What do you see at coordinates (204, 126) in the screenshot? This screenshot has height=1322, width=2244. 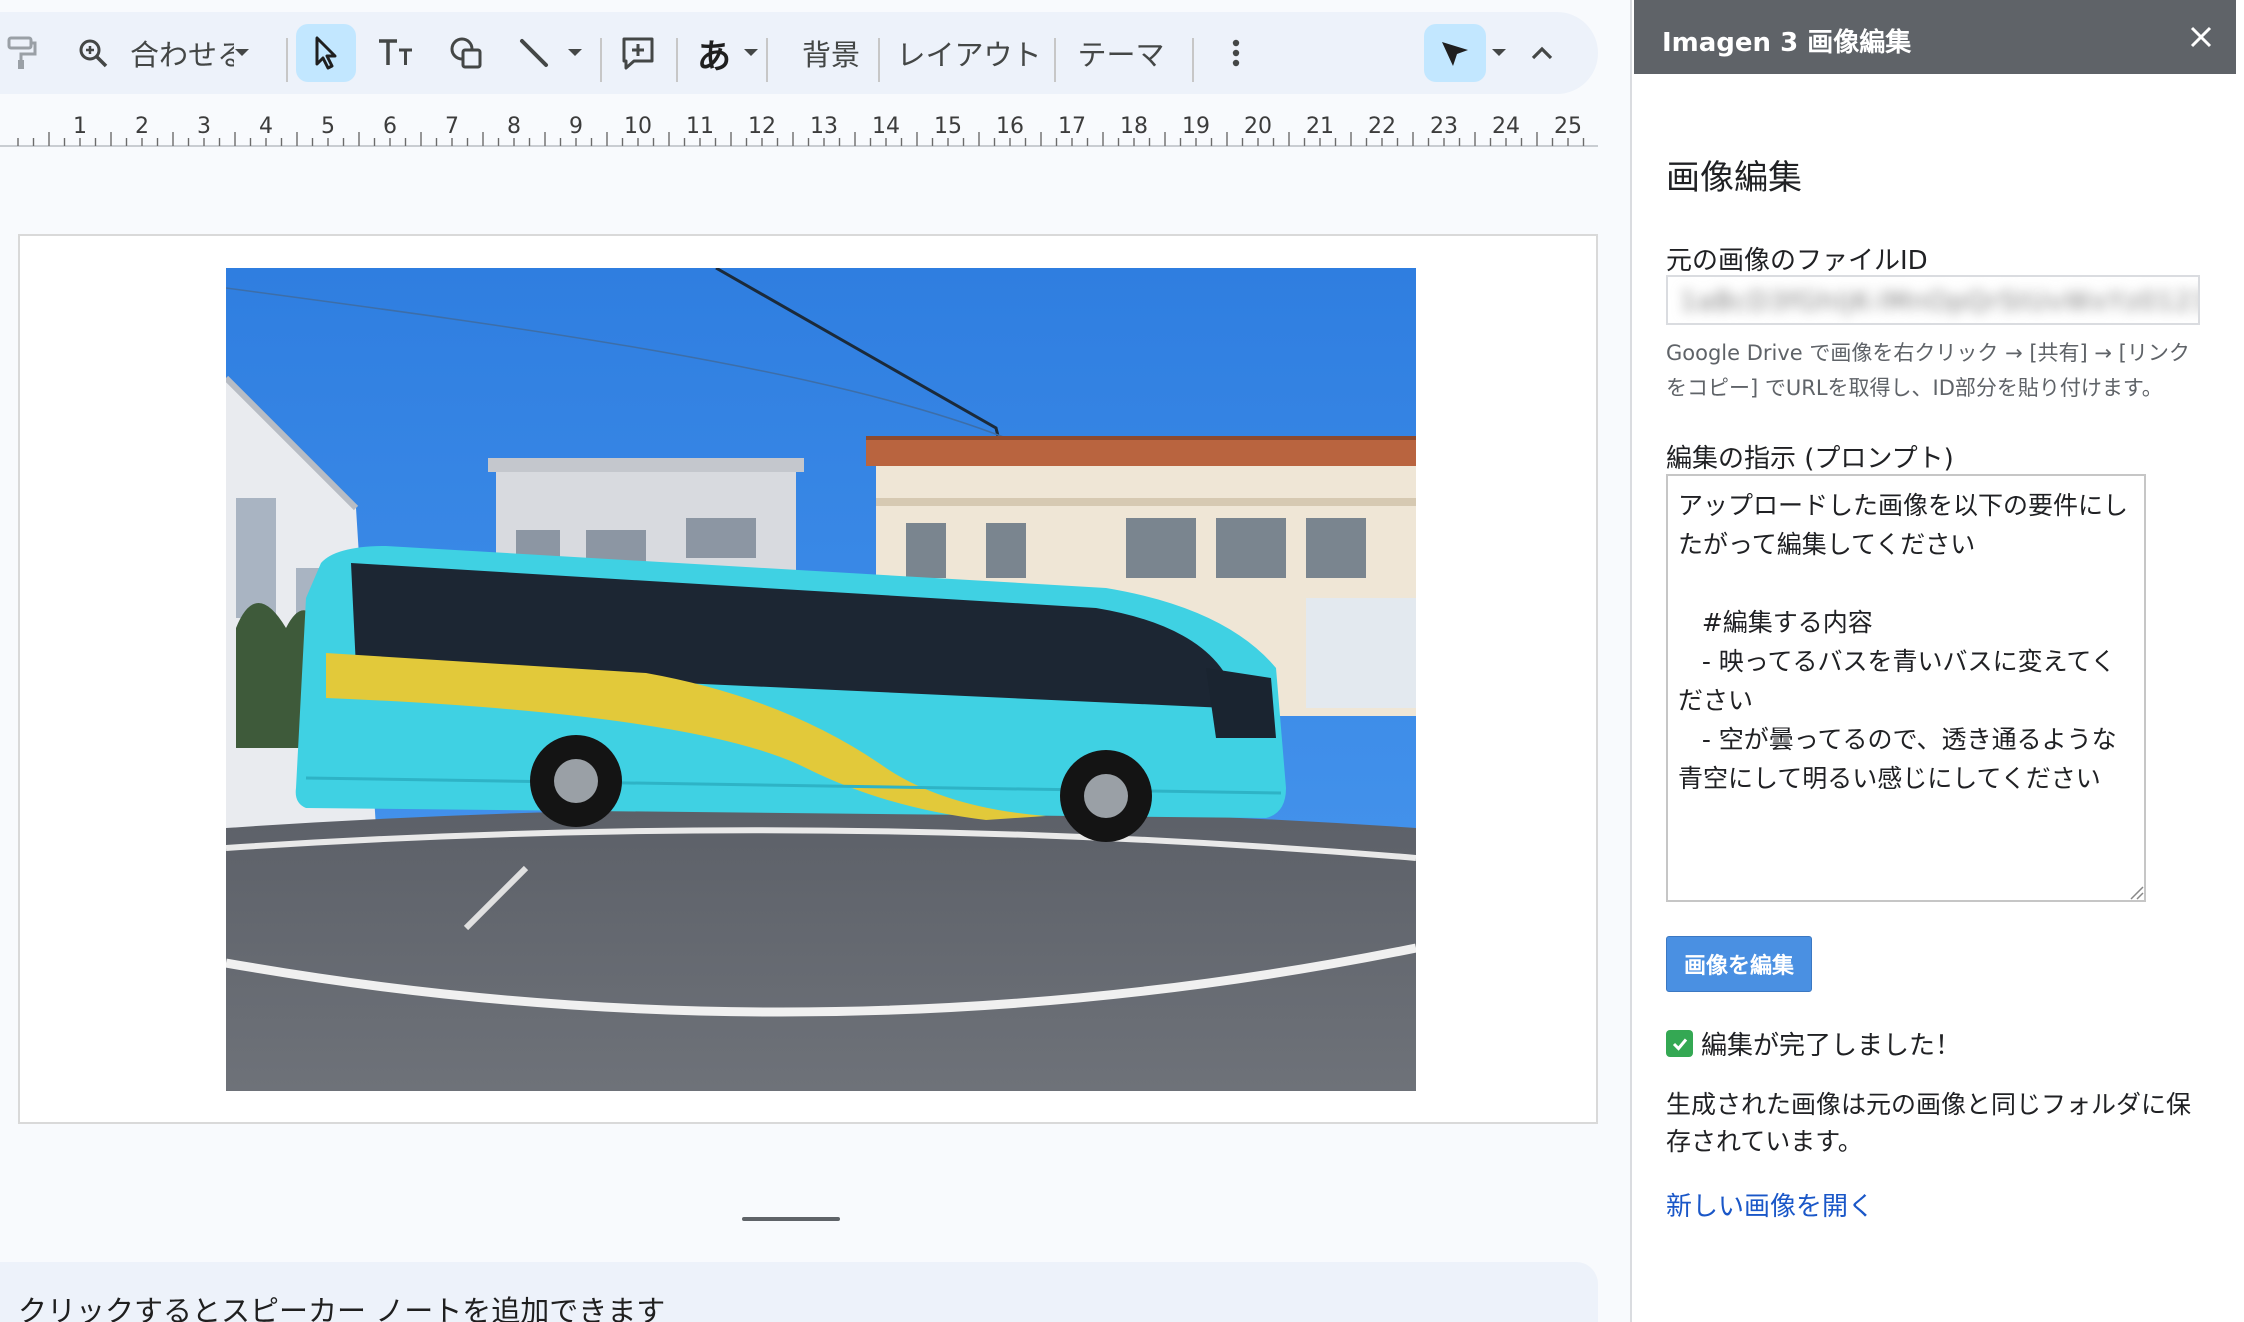 I see `ruler-number: 3` at bounding box center [204, 126].